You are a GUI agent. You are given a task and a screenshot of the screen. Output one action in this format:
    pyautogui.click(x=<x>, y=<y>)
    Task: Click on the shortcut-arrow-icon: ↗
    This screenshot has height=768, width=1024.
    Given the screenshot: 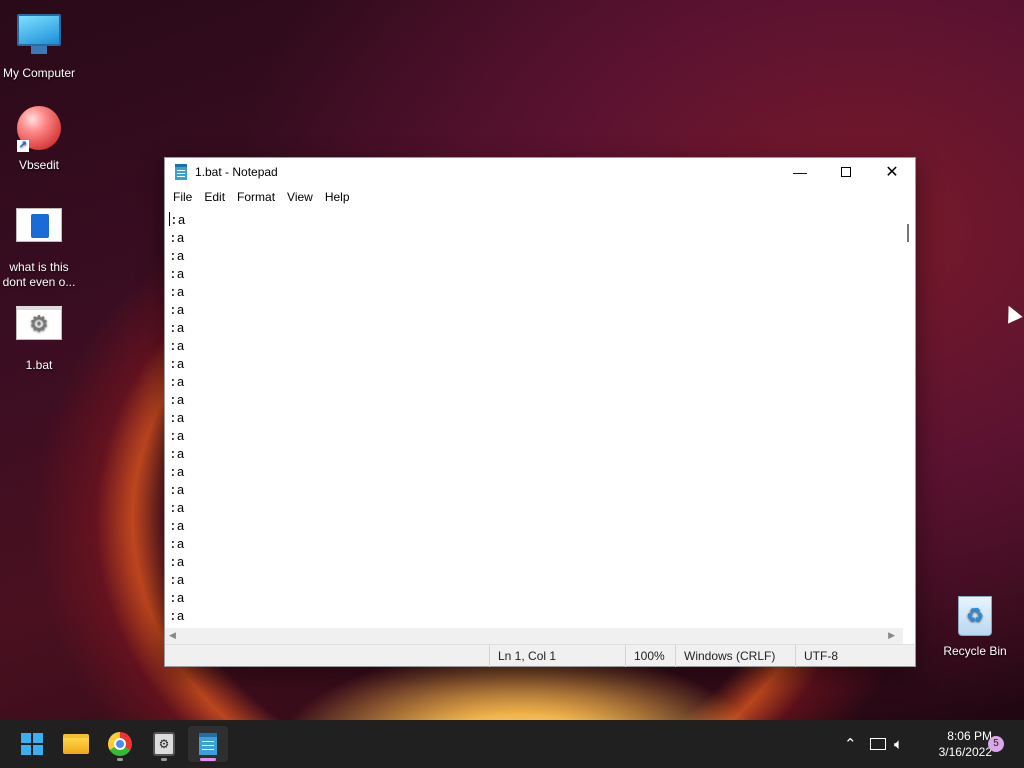 What is the action you would take?
    pyautogui.click(x=23, y=146)
    